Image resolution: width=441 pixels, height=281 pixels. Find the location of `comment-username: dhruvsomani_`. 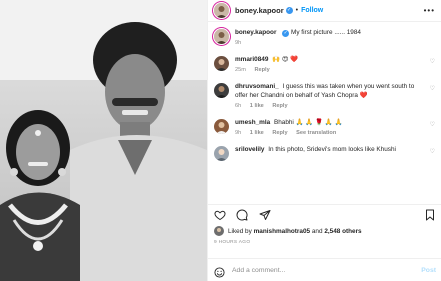

comment-username: dhruvsomani_ is located at coordinates (257, 86).